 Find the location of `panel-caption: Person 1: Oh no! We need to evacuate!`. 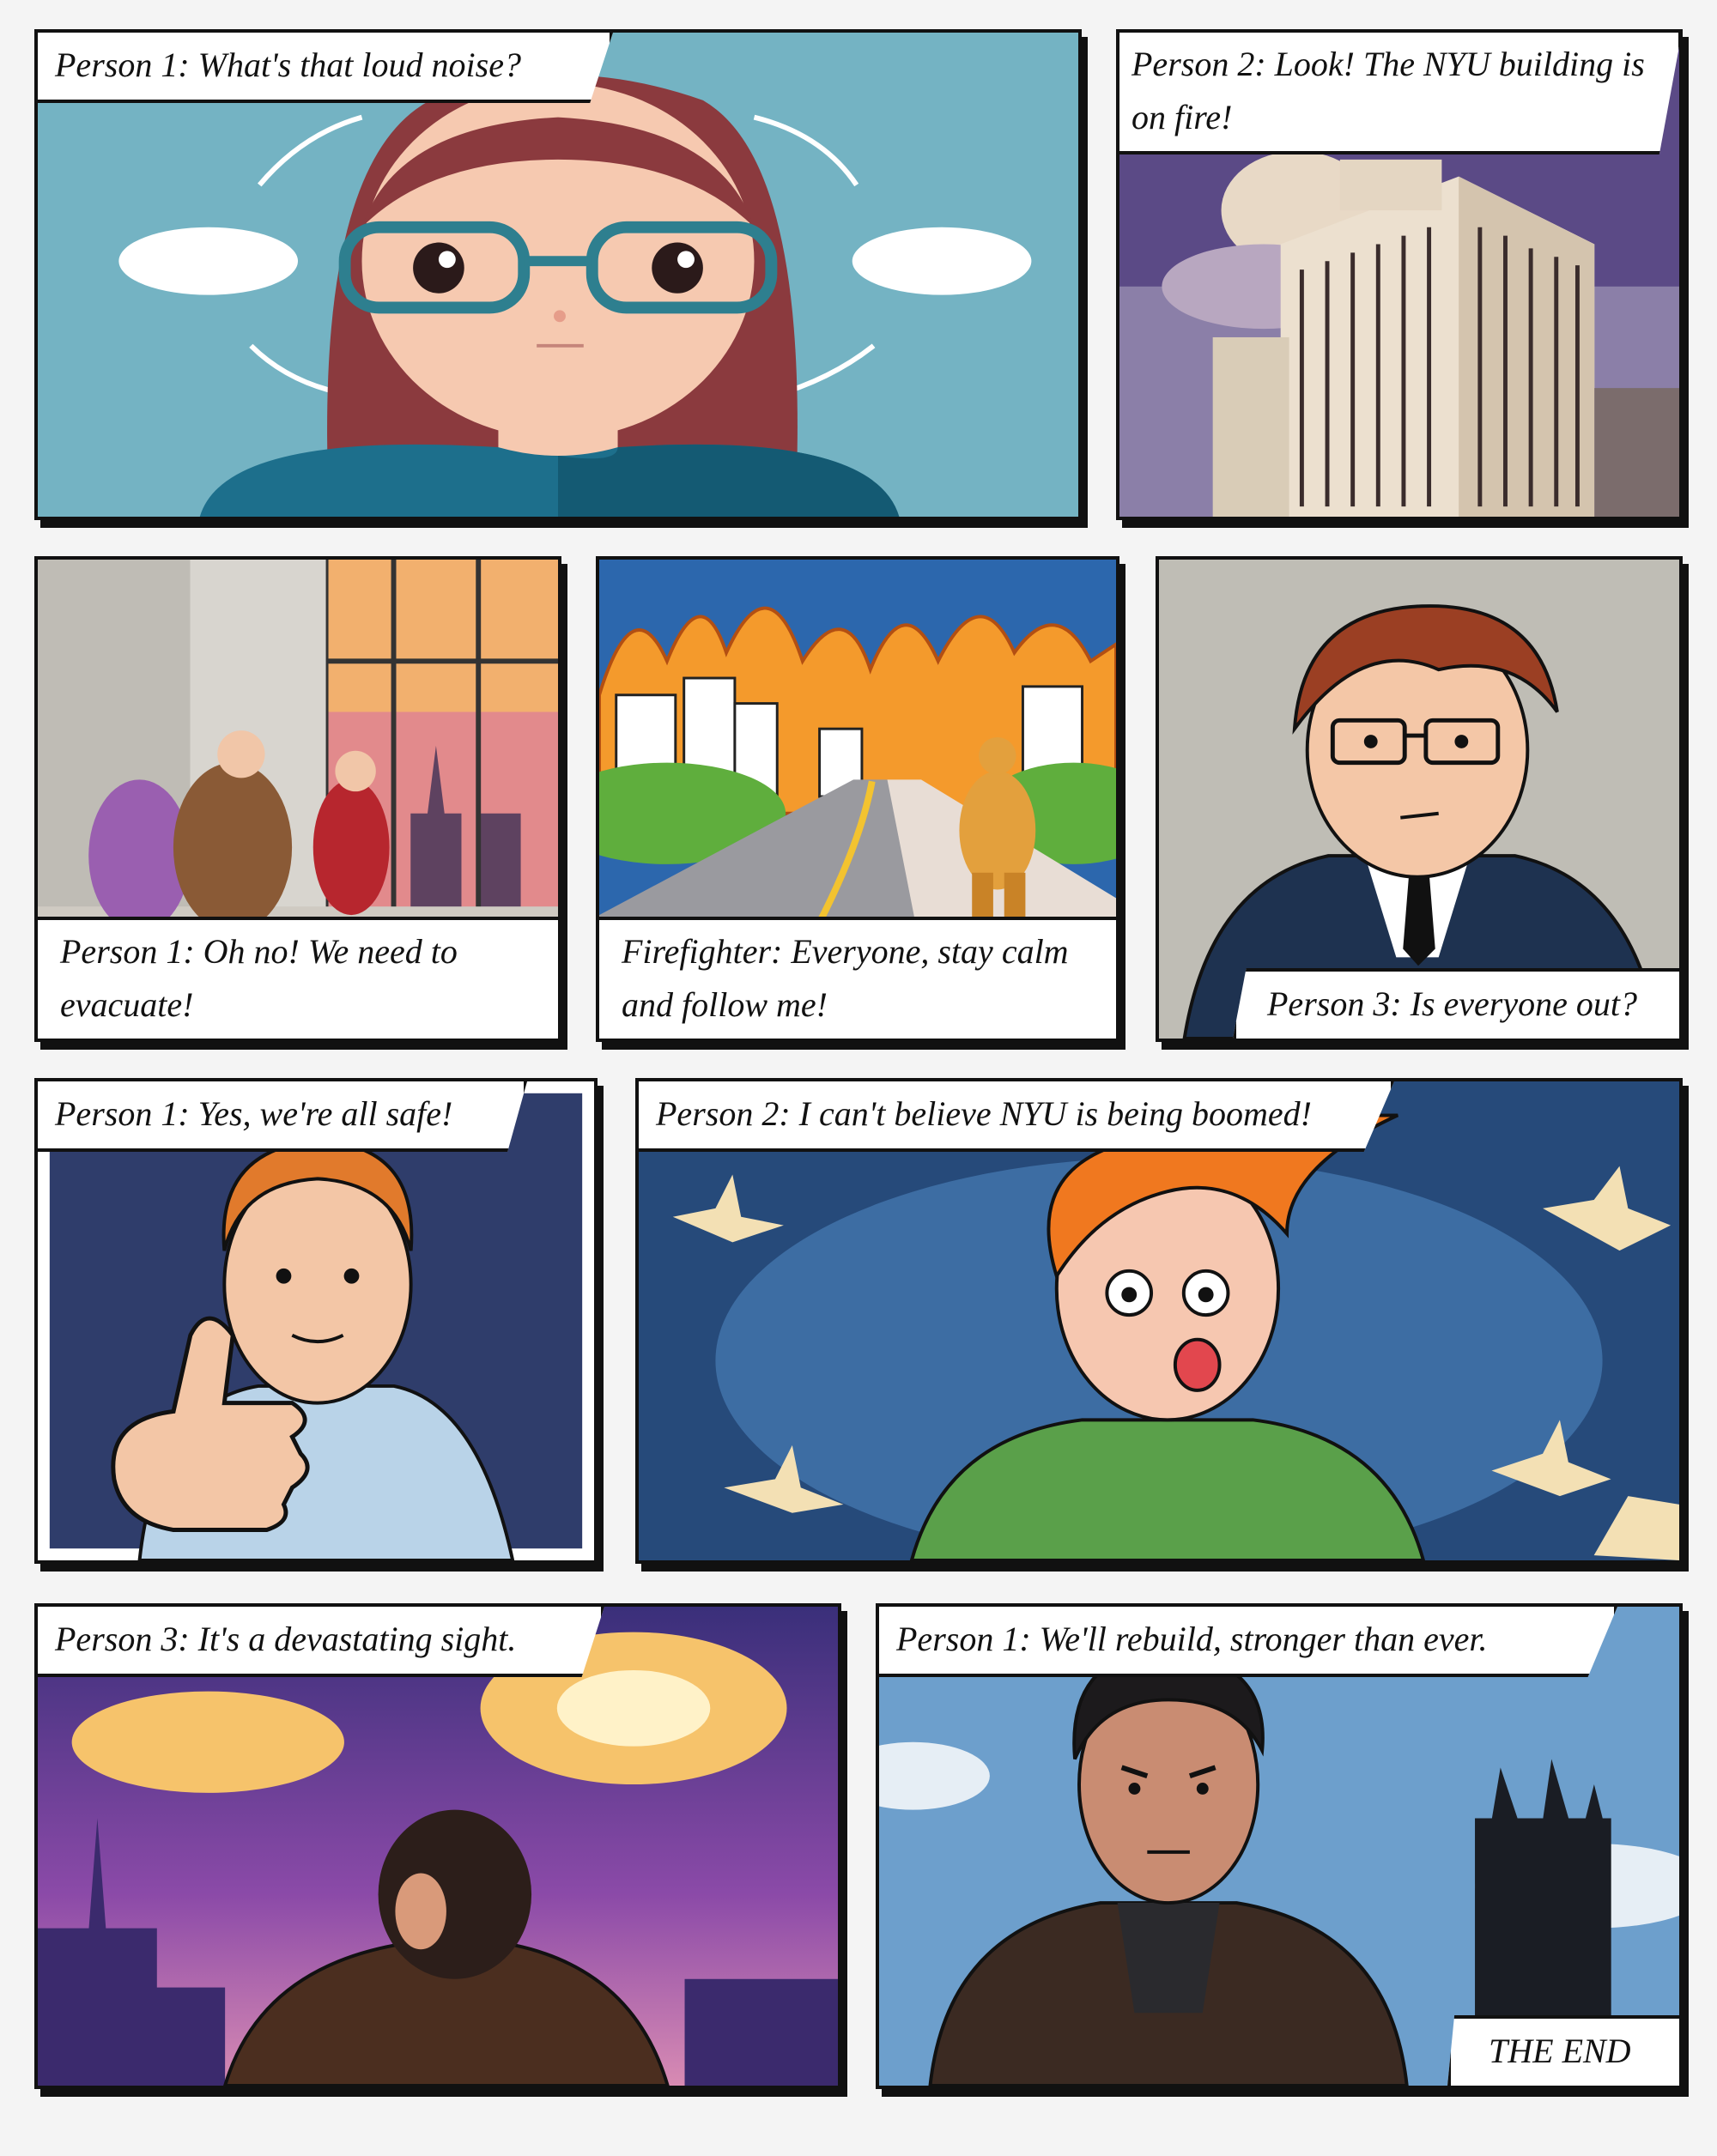

panel-caption: Person 1: Oh no! We need to evacuate! is located at coordinates (298, 978).